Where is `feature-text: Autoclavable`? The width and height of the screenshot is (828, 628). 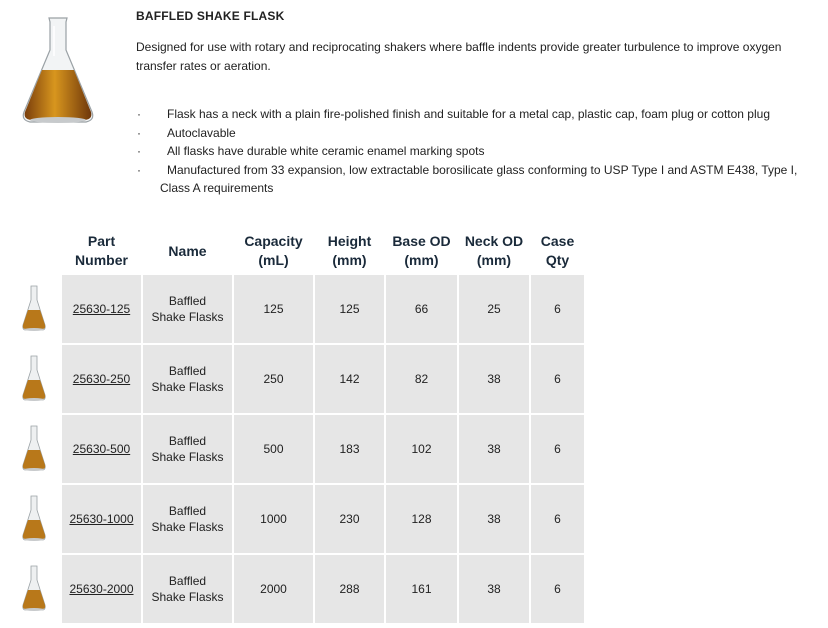
feature-text: Autoclavable is located at coordinates (201, 132).